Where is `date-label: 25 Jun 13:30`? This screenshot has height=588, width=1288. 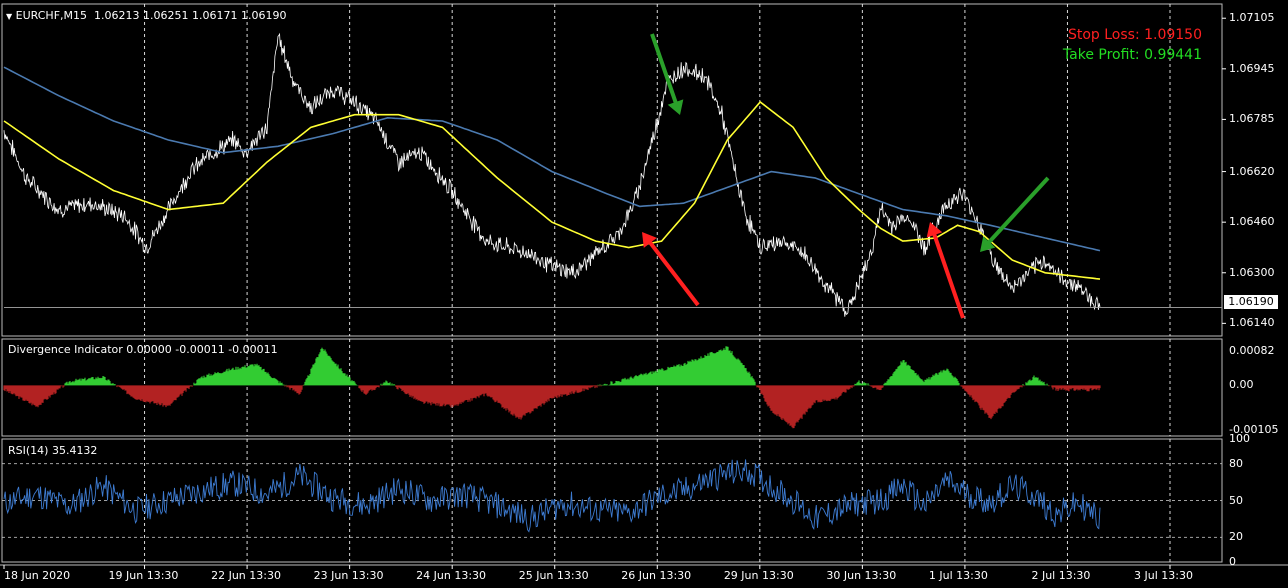 date-label: 25 Jun 13:30 is located at coordinates (553, 575).